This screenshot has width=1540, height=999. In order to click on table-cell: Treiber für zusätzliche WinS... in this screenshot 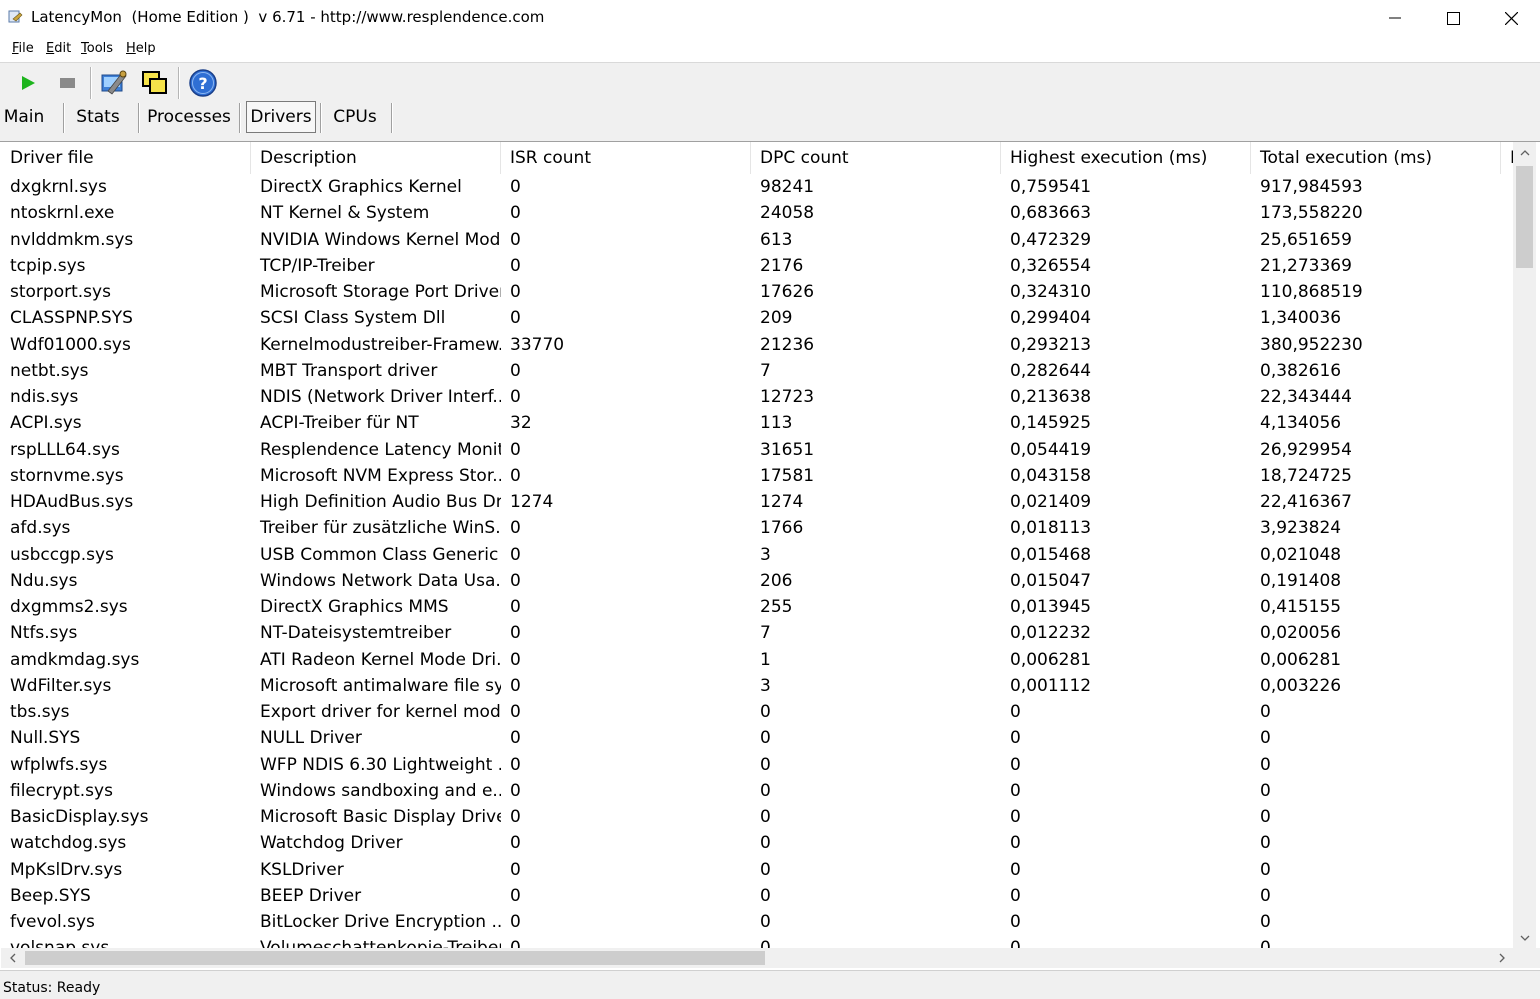, I will do `click(380, 528)`.